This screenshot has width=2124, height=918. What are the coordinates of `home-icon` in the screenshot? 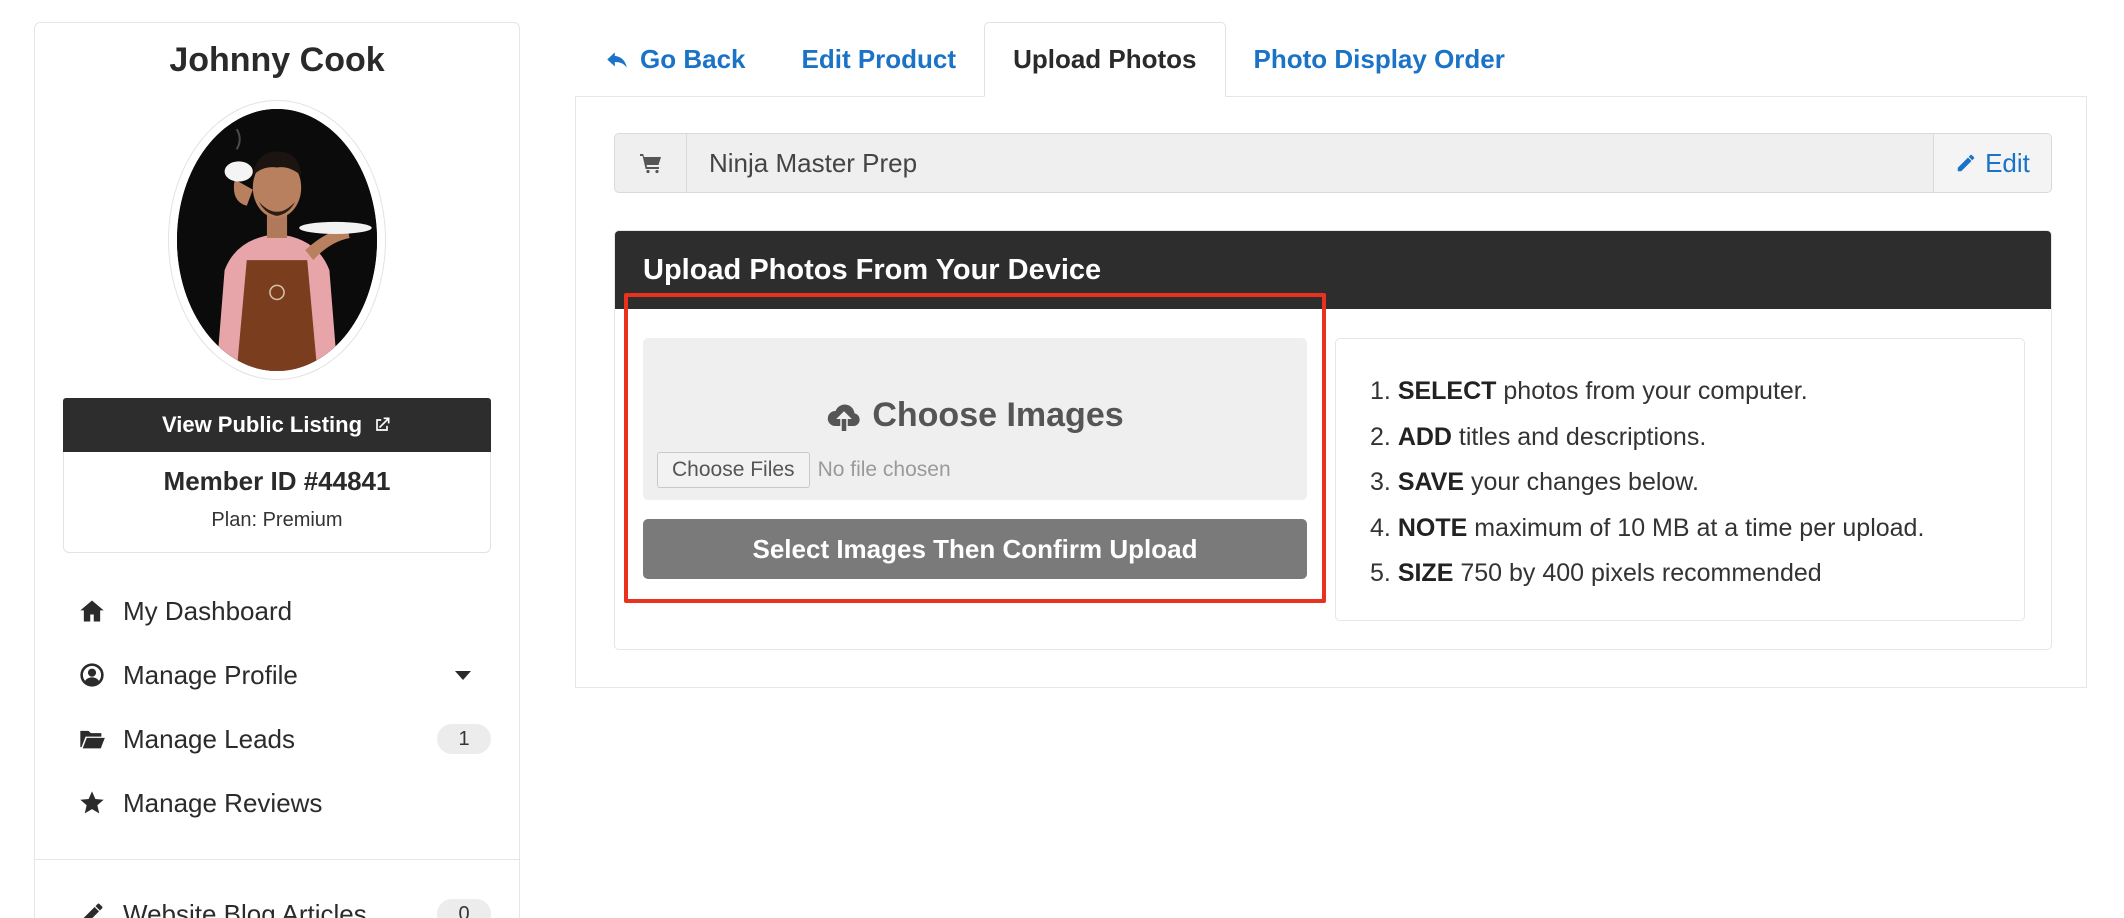 It's located at (92, 611).